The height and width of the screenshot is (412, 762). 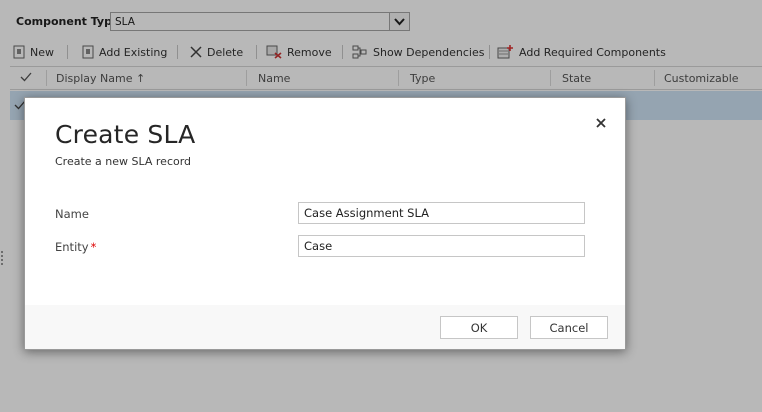 What do you see at coordinates (325, 327) in the screenshot?
I see `dialog-footer: OK Cancel` at bounding box center [325, 327].